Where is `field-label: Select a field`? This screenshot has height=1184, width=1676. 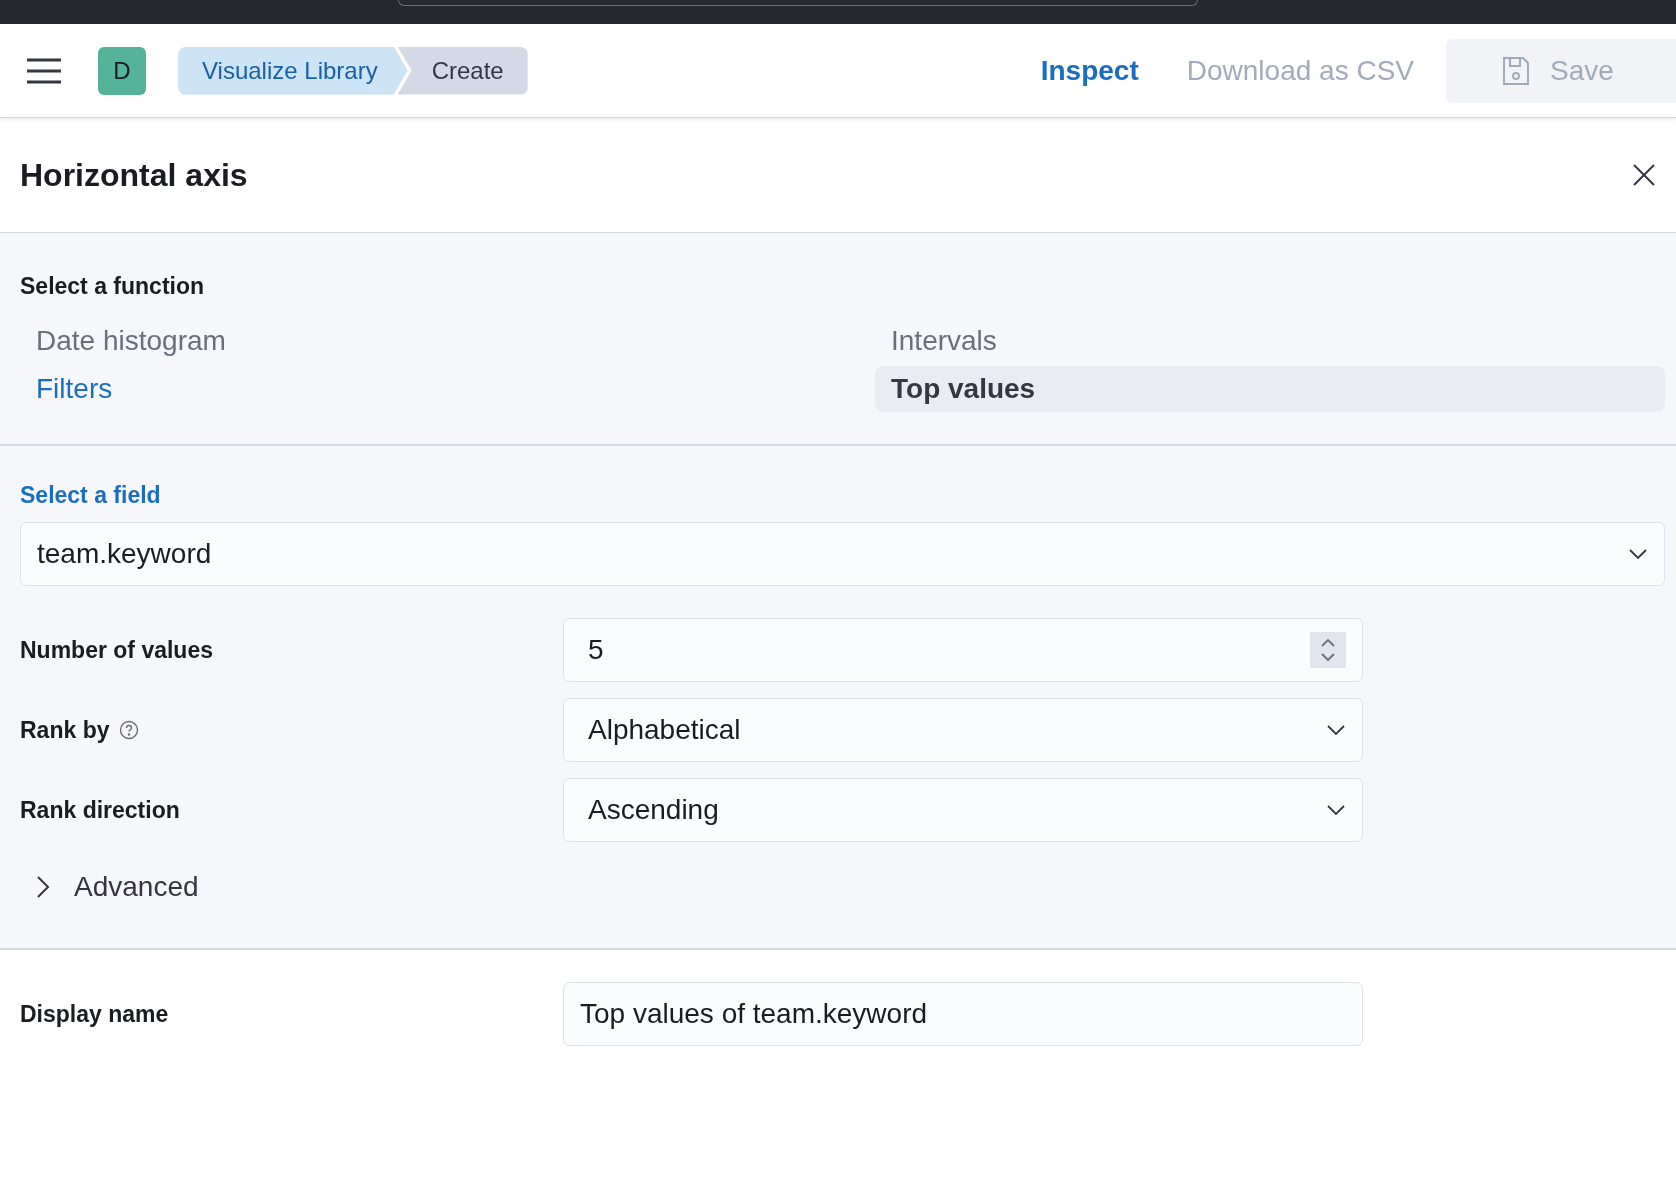 field-label: Select a field is located at coordinates (91, 495).